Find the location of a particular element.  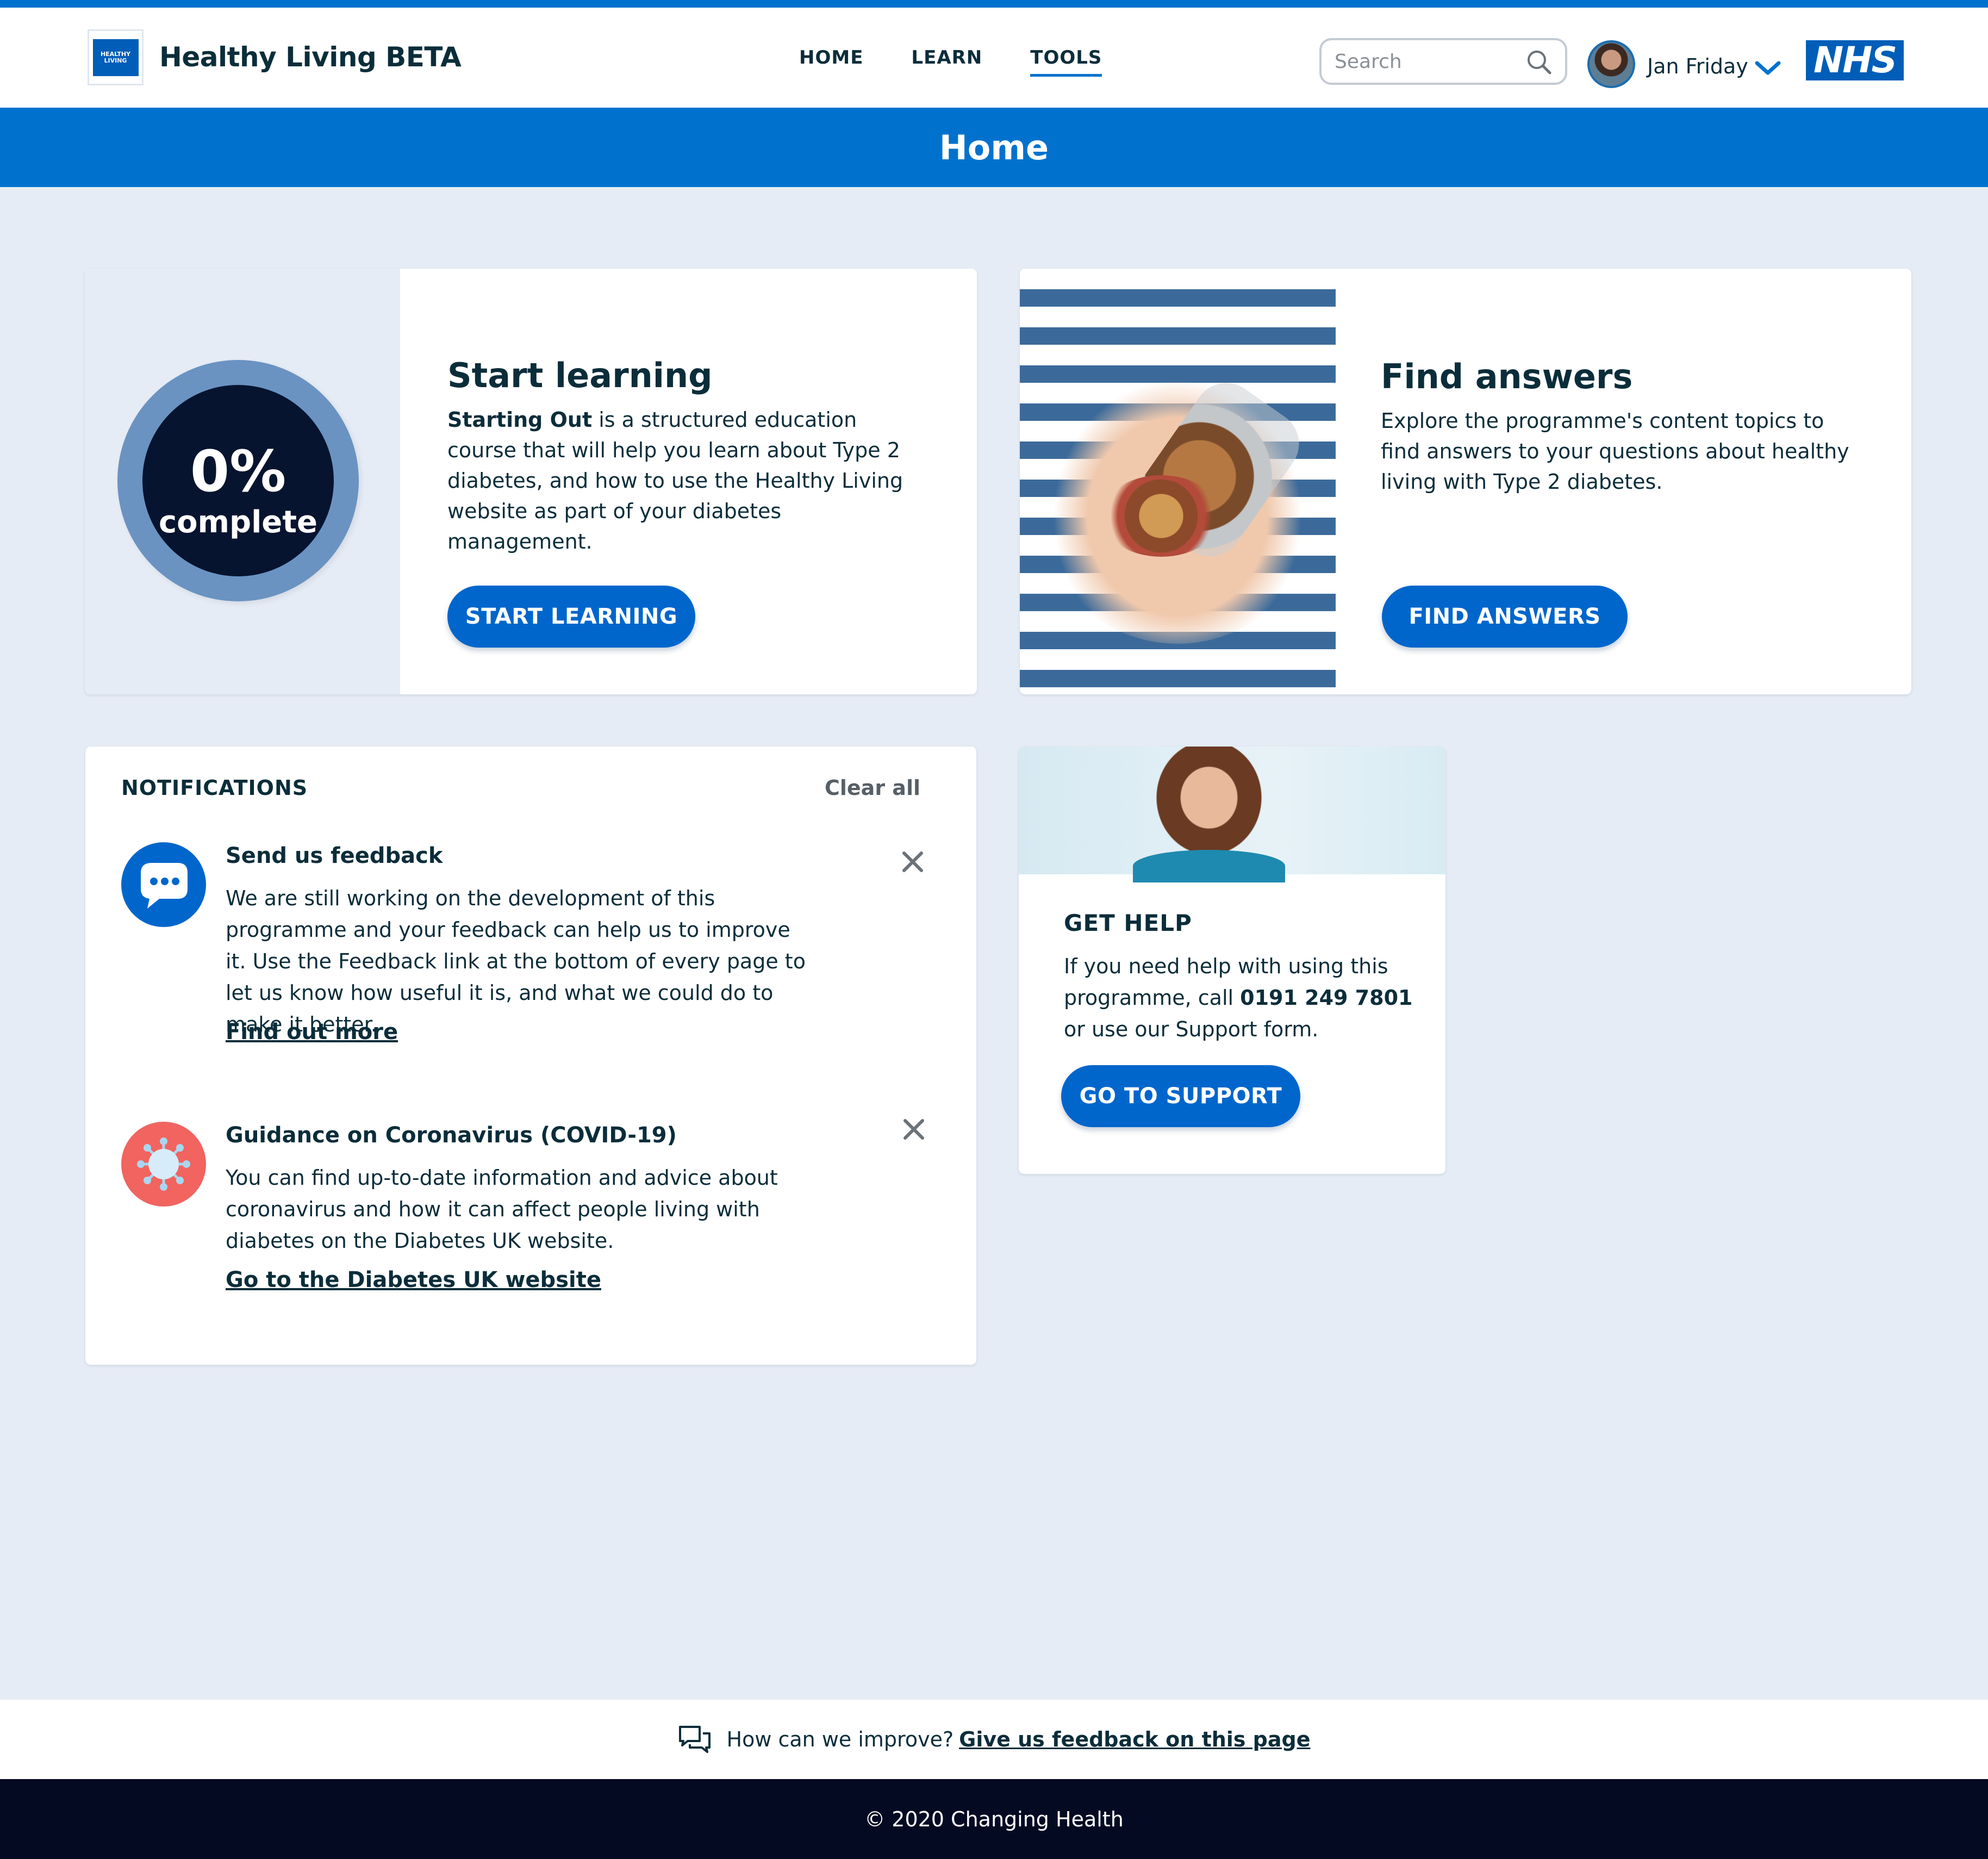

progress-ring: 0% complete is located at coordinates (238, 480).